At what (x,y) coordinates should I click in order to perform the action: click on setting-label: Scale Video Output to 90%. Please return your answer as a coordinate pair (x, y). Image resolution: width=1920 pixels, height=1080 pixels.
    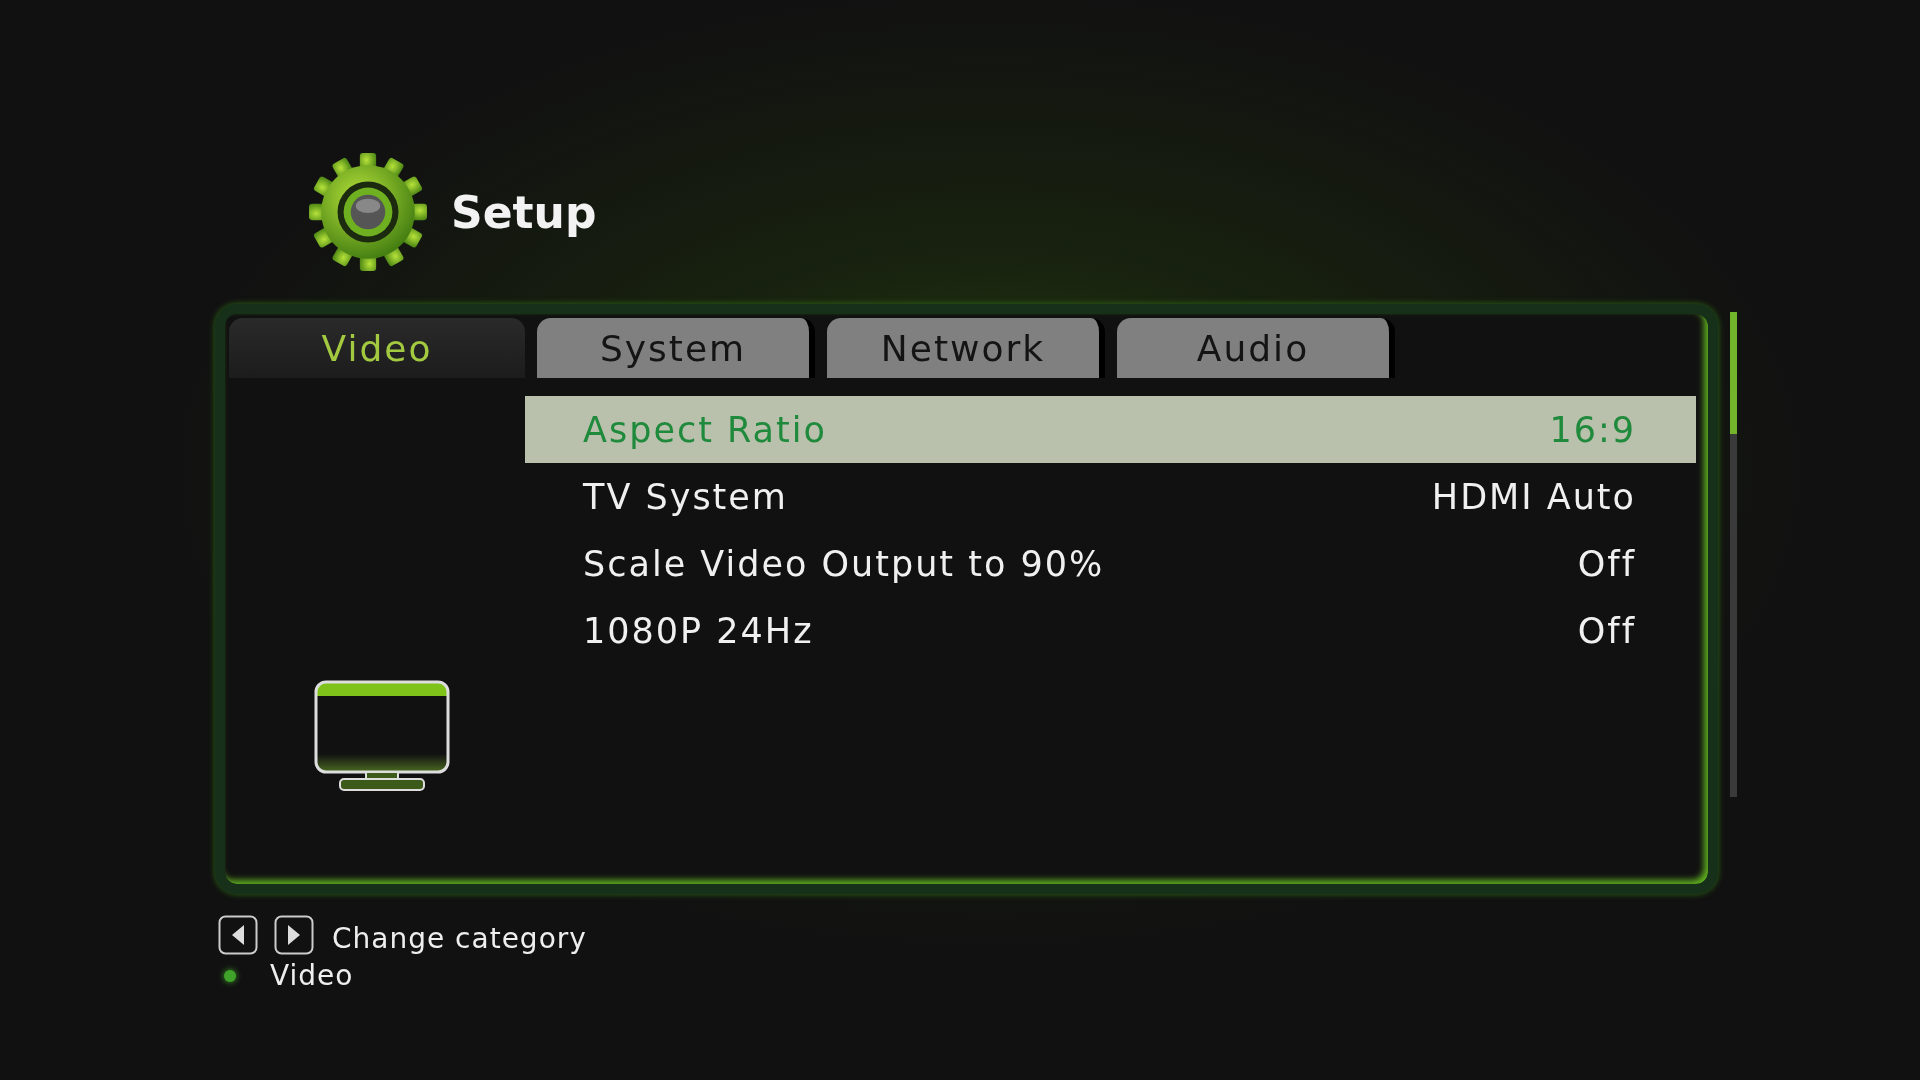
    Looking at the image, I should click on (844, 563).